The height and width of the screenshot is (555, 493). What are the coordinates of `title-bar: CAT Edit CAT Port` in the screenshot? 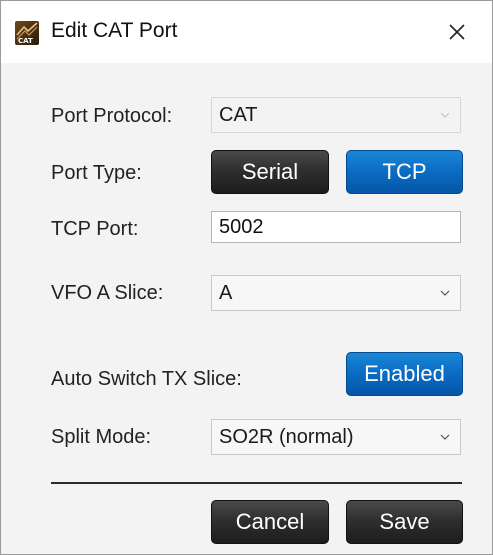 It's located at (246, 32).